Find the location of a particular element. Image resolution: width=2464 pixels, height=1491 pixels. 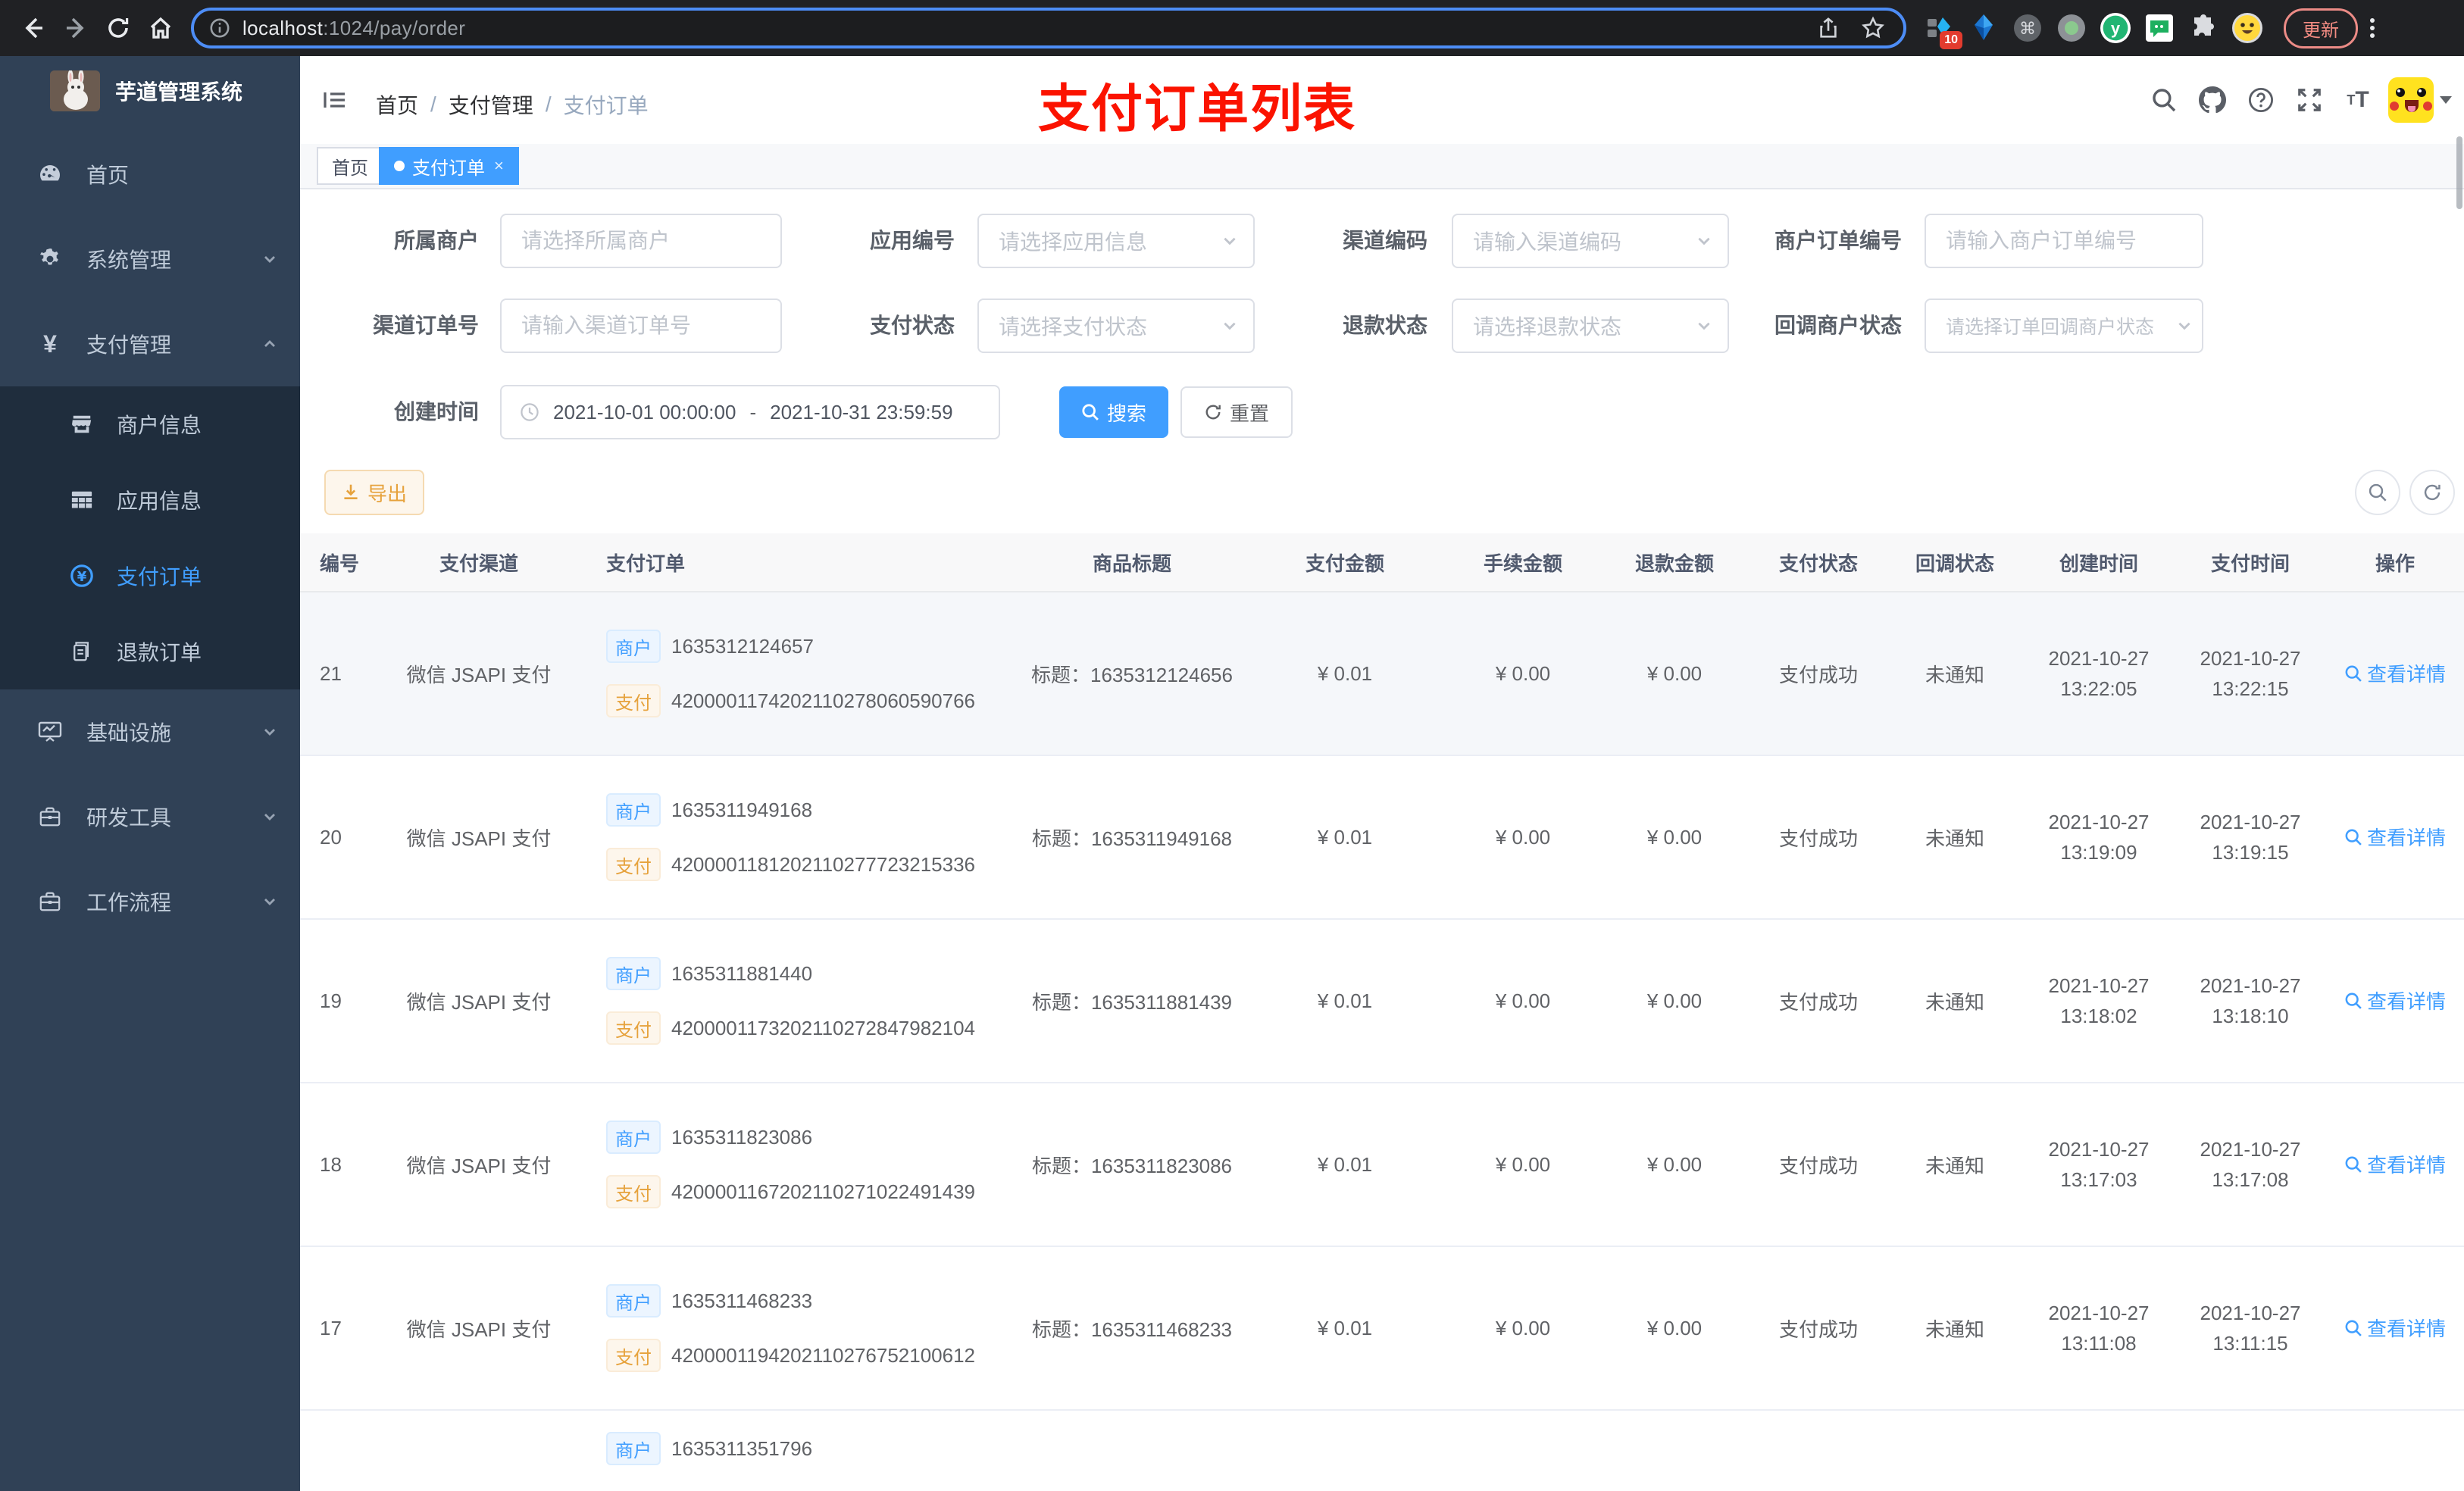

sidebar-item-app-info: 应用信息 is located at coordinates (150, 500).